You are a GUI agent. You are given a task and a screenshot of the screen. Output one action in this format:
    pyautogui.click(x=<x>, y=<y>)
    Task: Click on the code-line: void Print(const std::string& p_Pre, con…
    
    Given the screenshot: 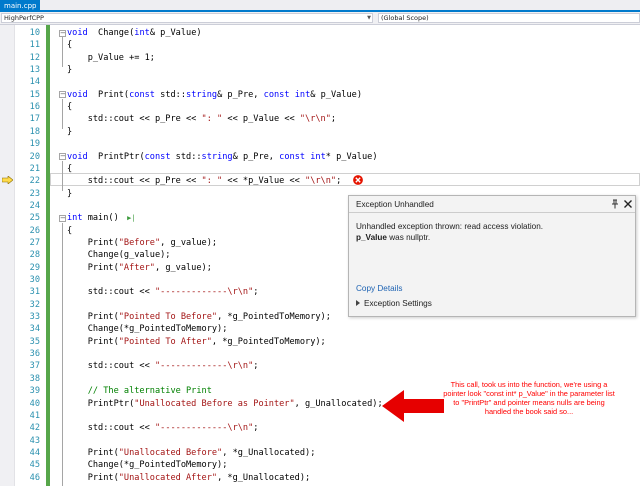 What is the action you would take?
    pyautogui.click(x=214, y=95)
    